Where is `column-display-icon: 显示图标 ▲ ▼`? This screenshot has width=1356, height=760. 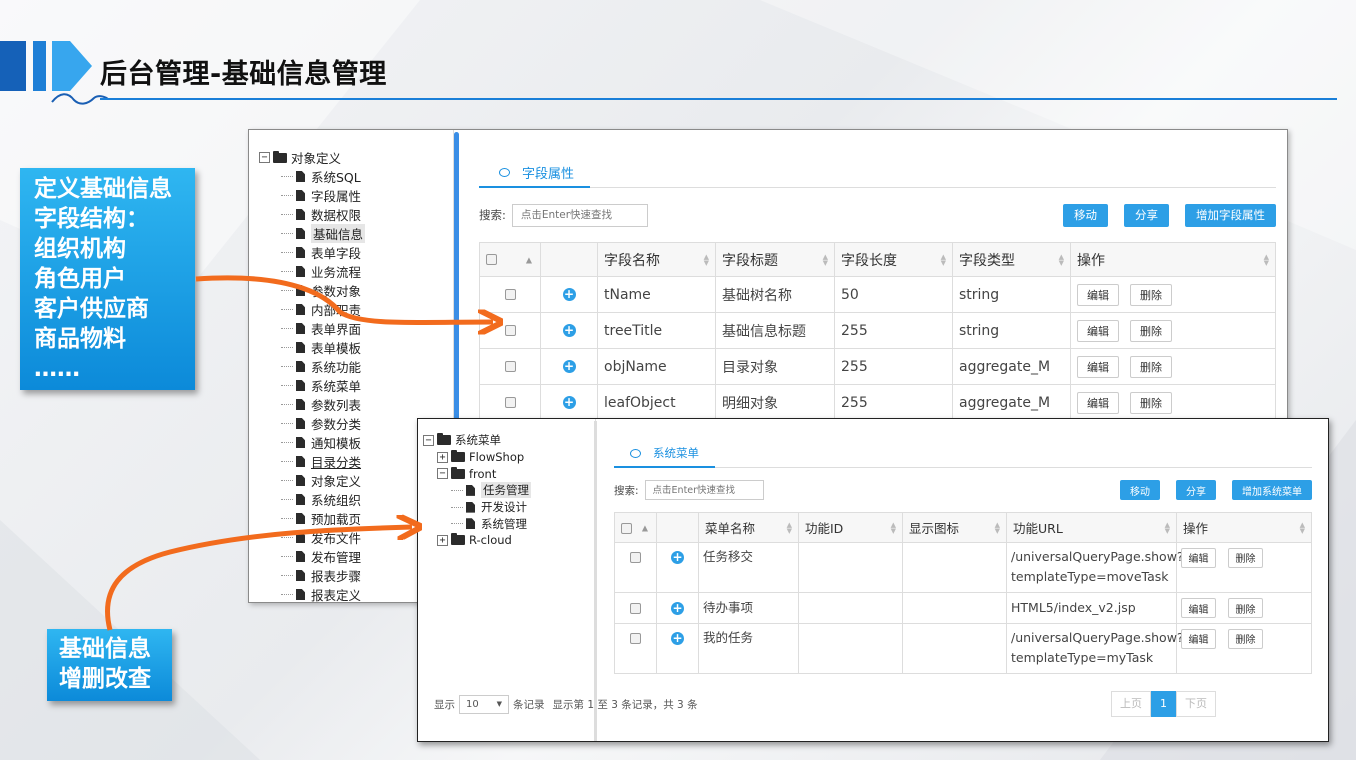
column-display-icon: 显示图标 ▲ ▼ is located at coordinates (954, 527).